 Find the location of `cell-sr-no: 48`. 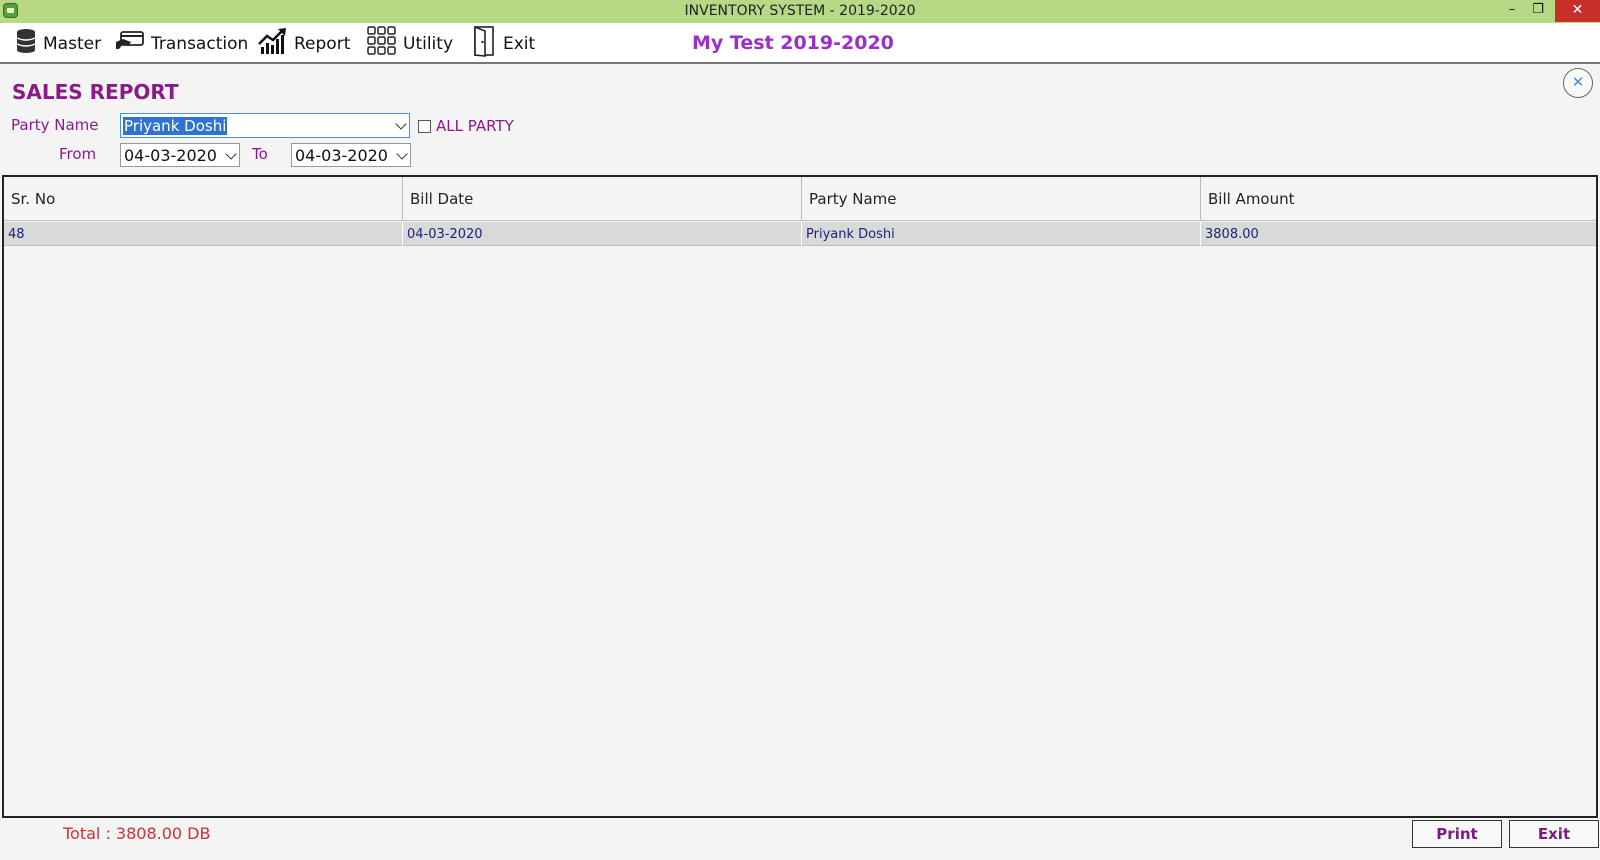

cell-sr-no: 48 is located at coordinates (203, 234).